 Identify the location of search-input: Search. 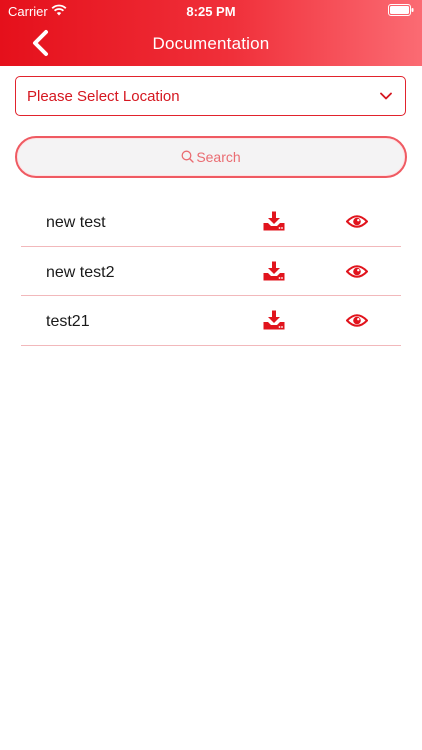
(211, 157).